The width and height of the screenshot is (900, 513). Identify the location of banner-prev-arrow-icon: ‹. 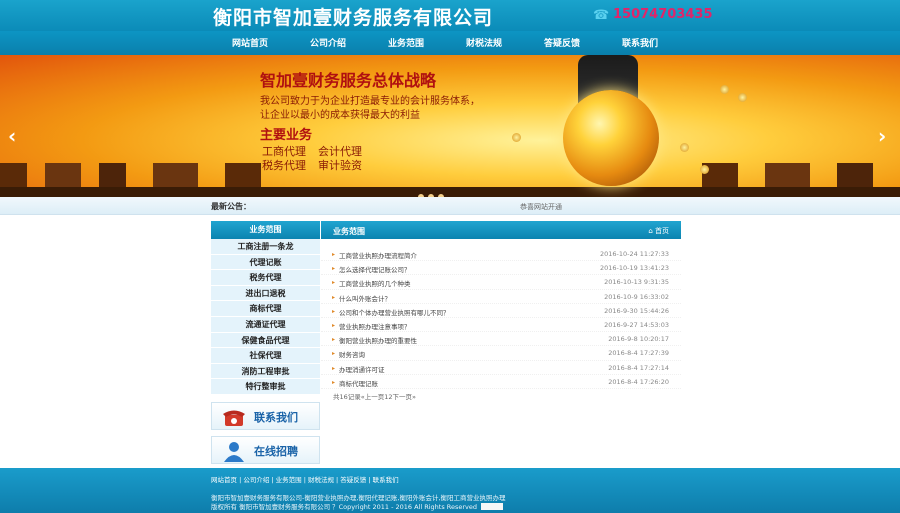
(12, 136).